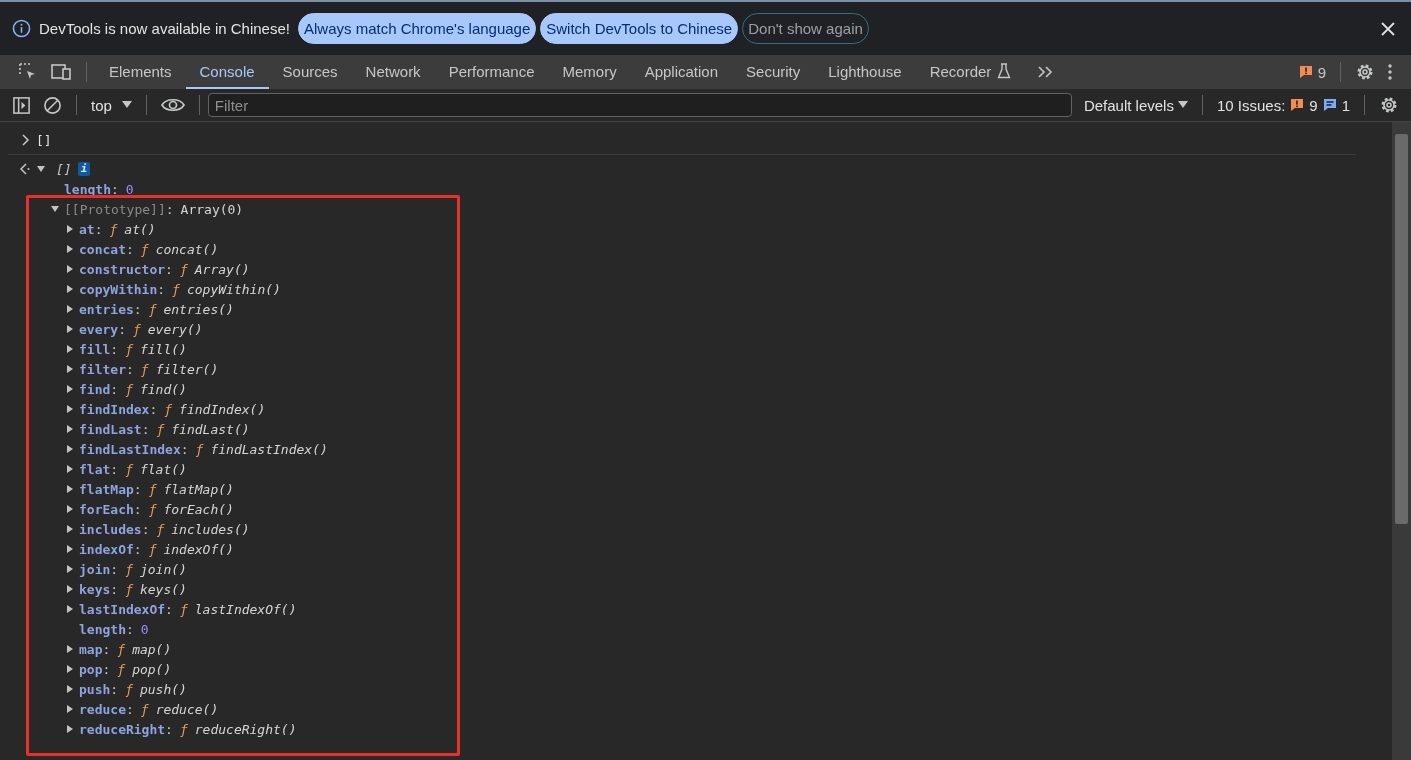 The height and width of the screenshot is (760, 1411). I want to click on input-prompt-icon, so click(26, 140).